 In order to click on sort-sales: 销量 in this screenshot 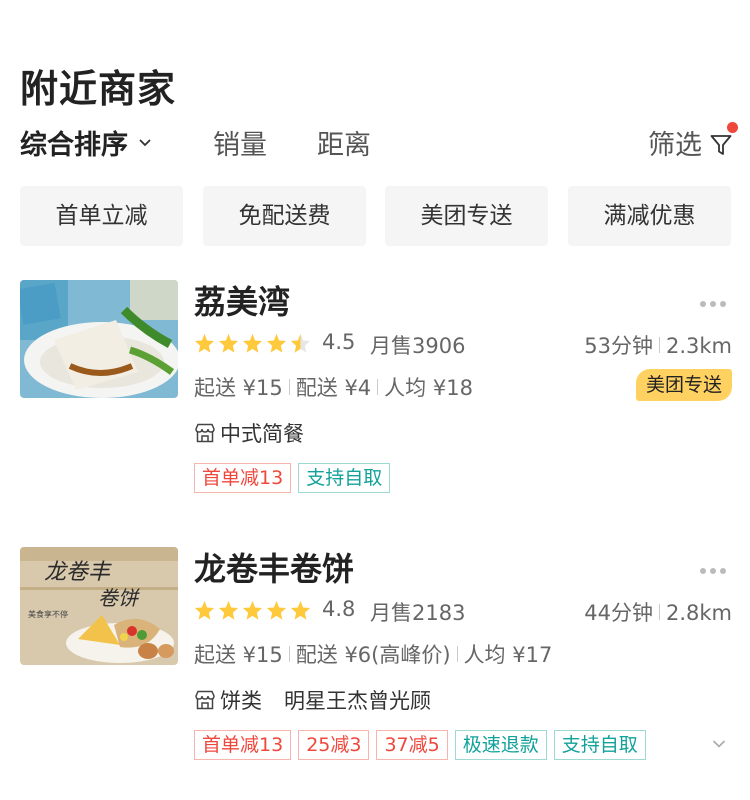, I will do `click(240, 146)`.